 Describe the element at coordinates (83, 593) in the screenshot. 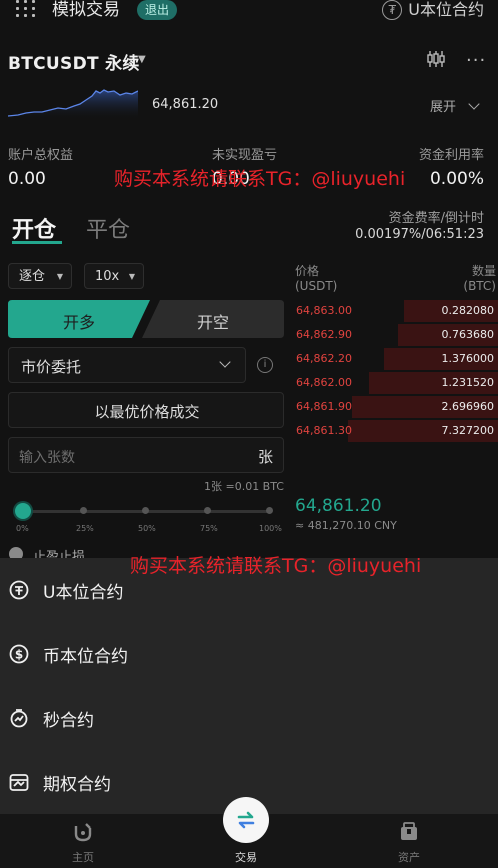

I see `sheet-item-label: U本位合约` at that location.